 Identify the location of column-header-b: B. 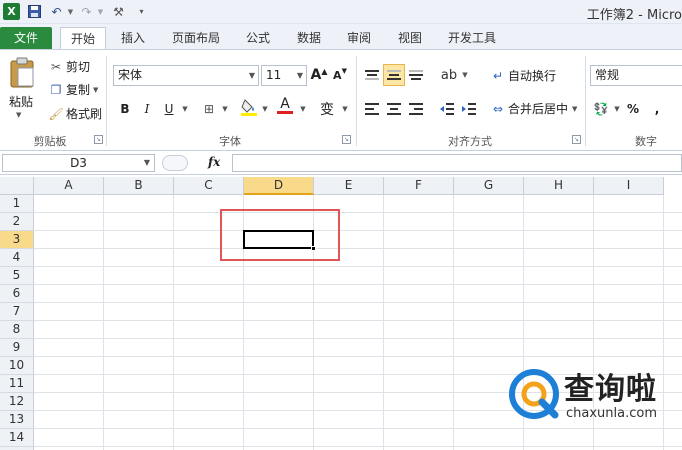
(139, 186).